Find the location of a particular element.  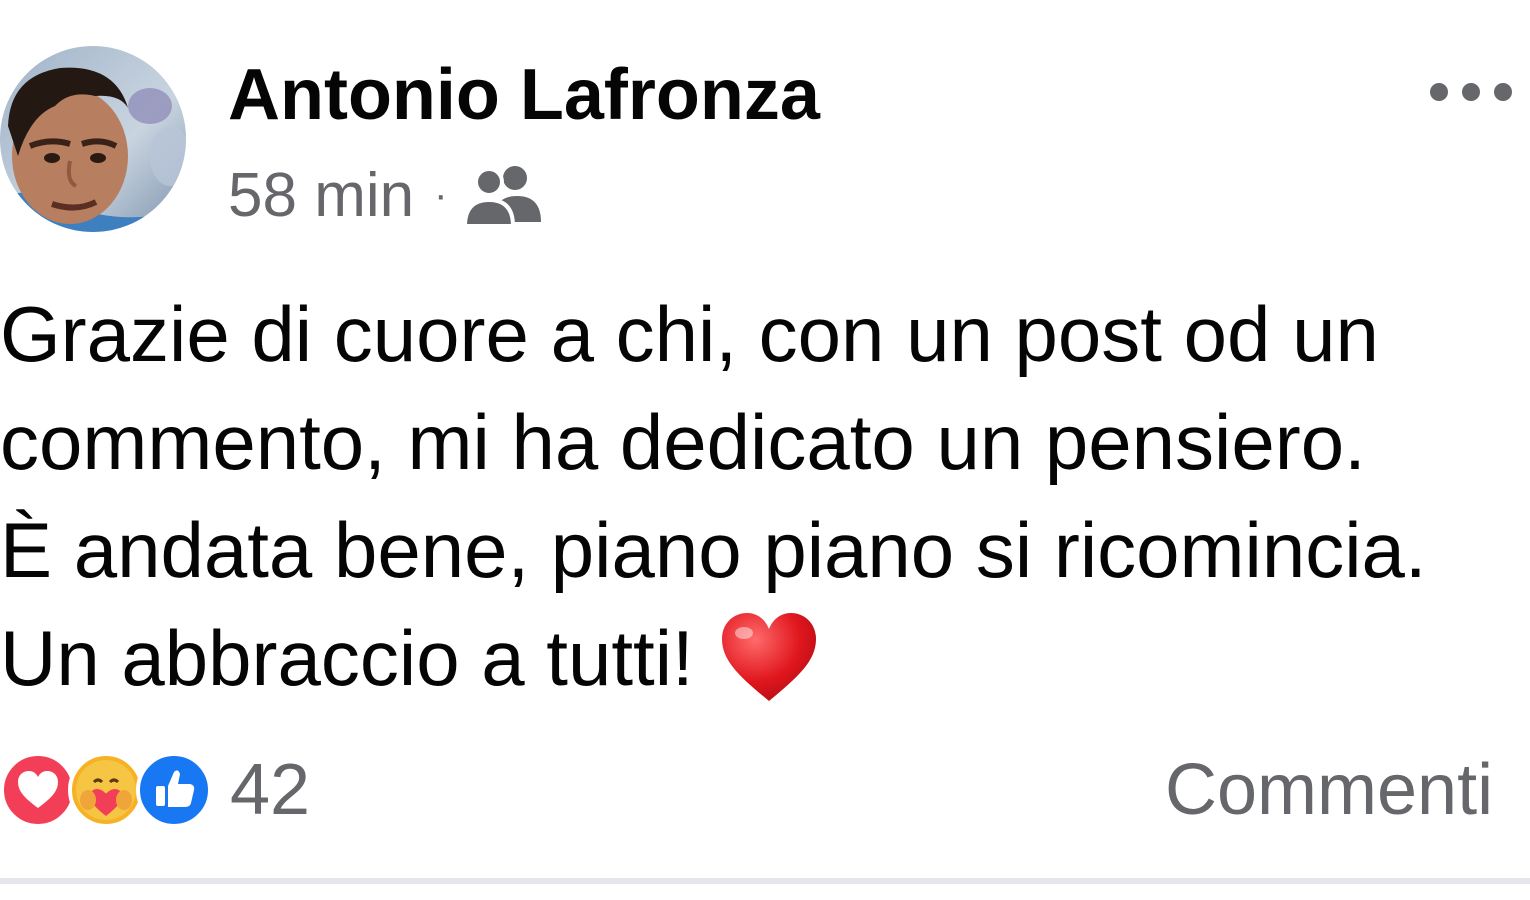

reaction-count: 42 is located at coordinates (270, 790).